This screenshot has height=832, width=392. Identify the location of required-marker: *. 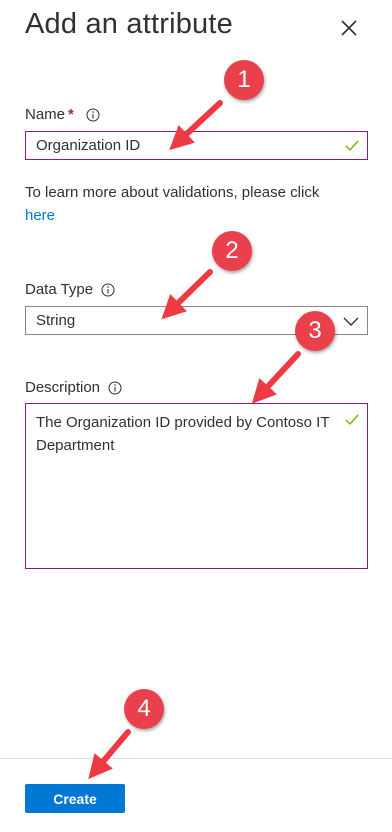
(71, 114).